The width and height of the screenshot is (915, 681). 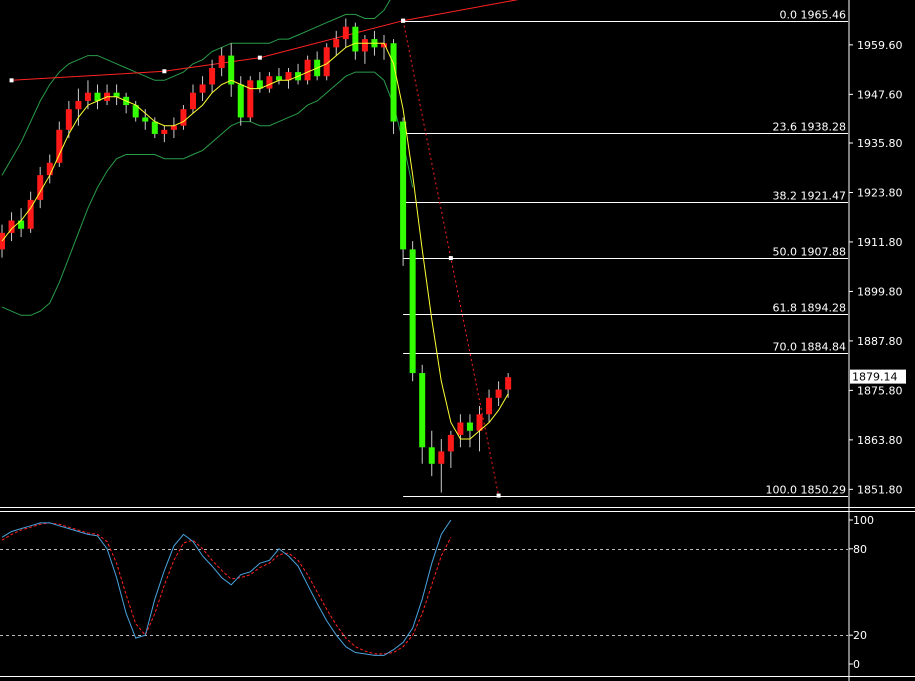 What do you see at coordinates (809, 196) in the screenshot?
I see `fib-level-label-2: 38.2 1921.47` at bounding box center [809, 196].